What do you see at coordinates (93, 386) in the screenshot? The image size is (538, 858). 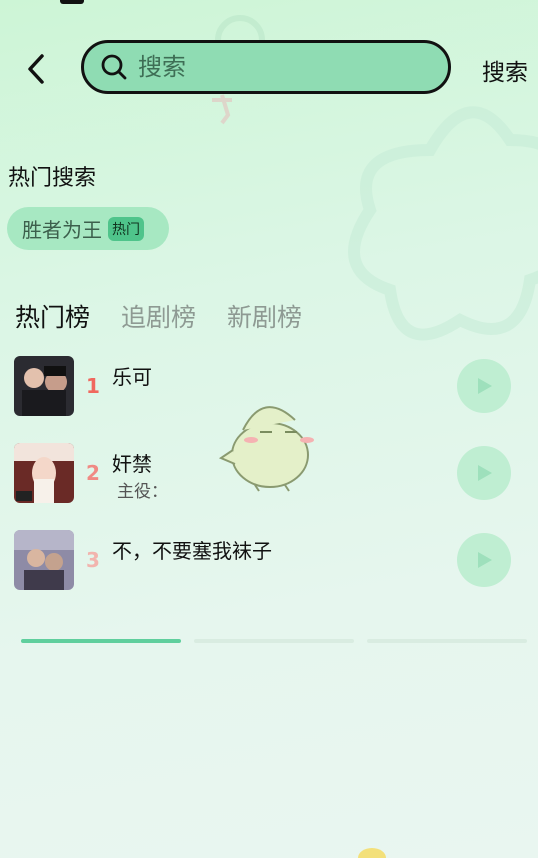 I see `rank-number: 1` at bounding box center [93, 386].